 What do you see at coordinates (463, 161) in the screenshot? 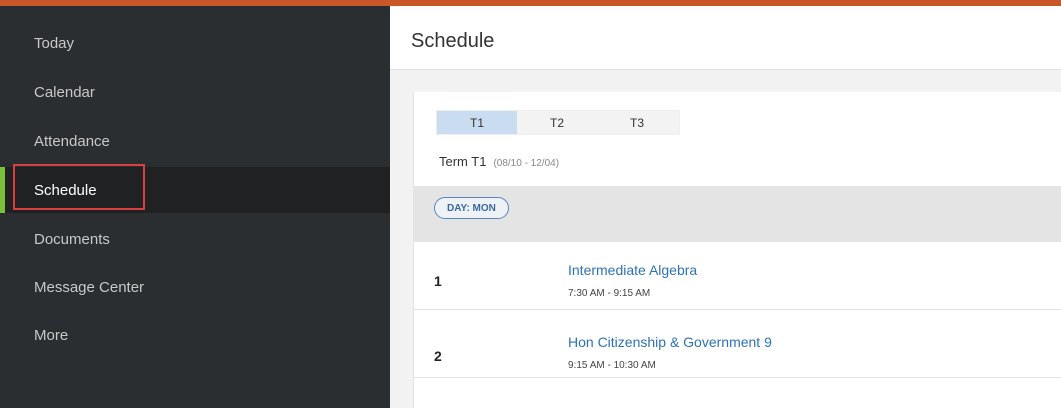
I see `term-label: Term T1` at bounding box center [463, 161].